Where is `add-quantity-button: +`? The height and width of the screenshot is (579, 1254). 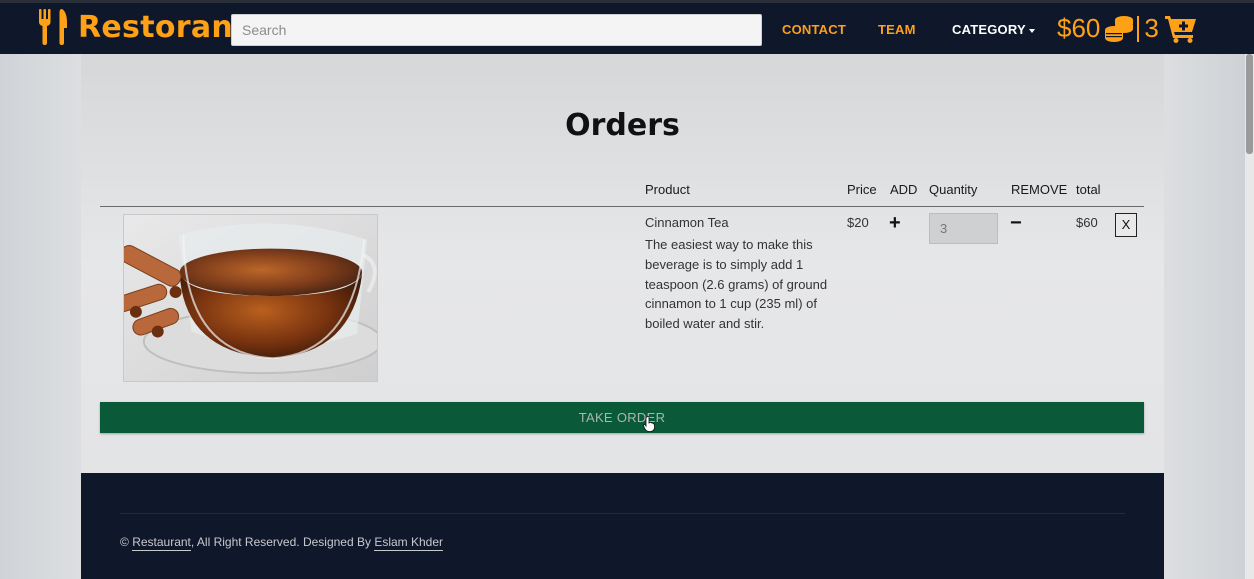
add-quantity-button: + is located at coordinates (895, 223).